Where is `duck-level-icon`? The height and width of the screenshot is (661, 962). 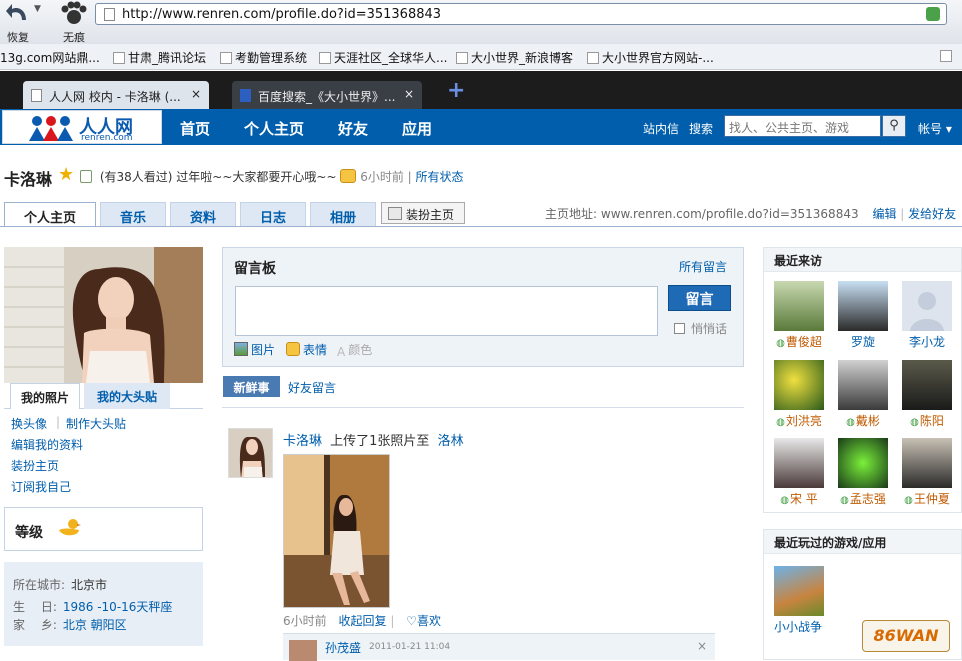
duck-level-icon is located at coordinates (70, 528).